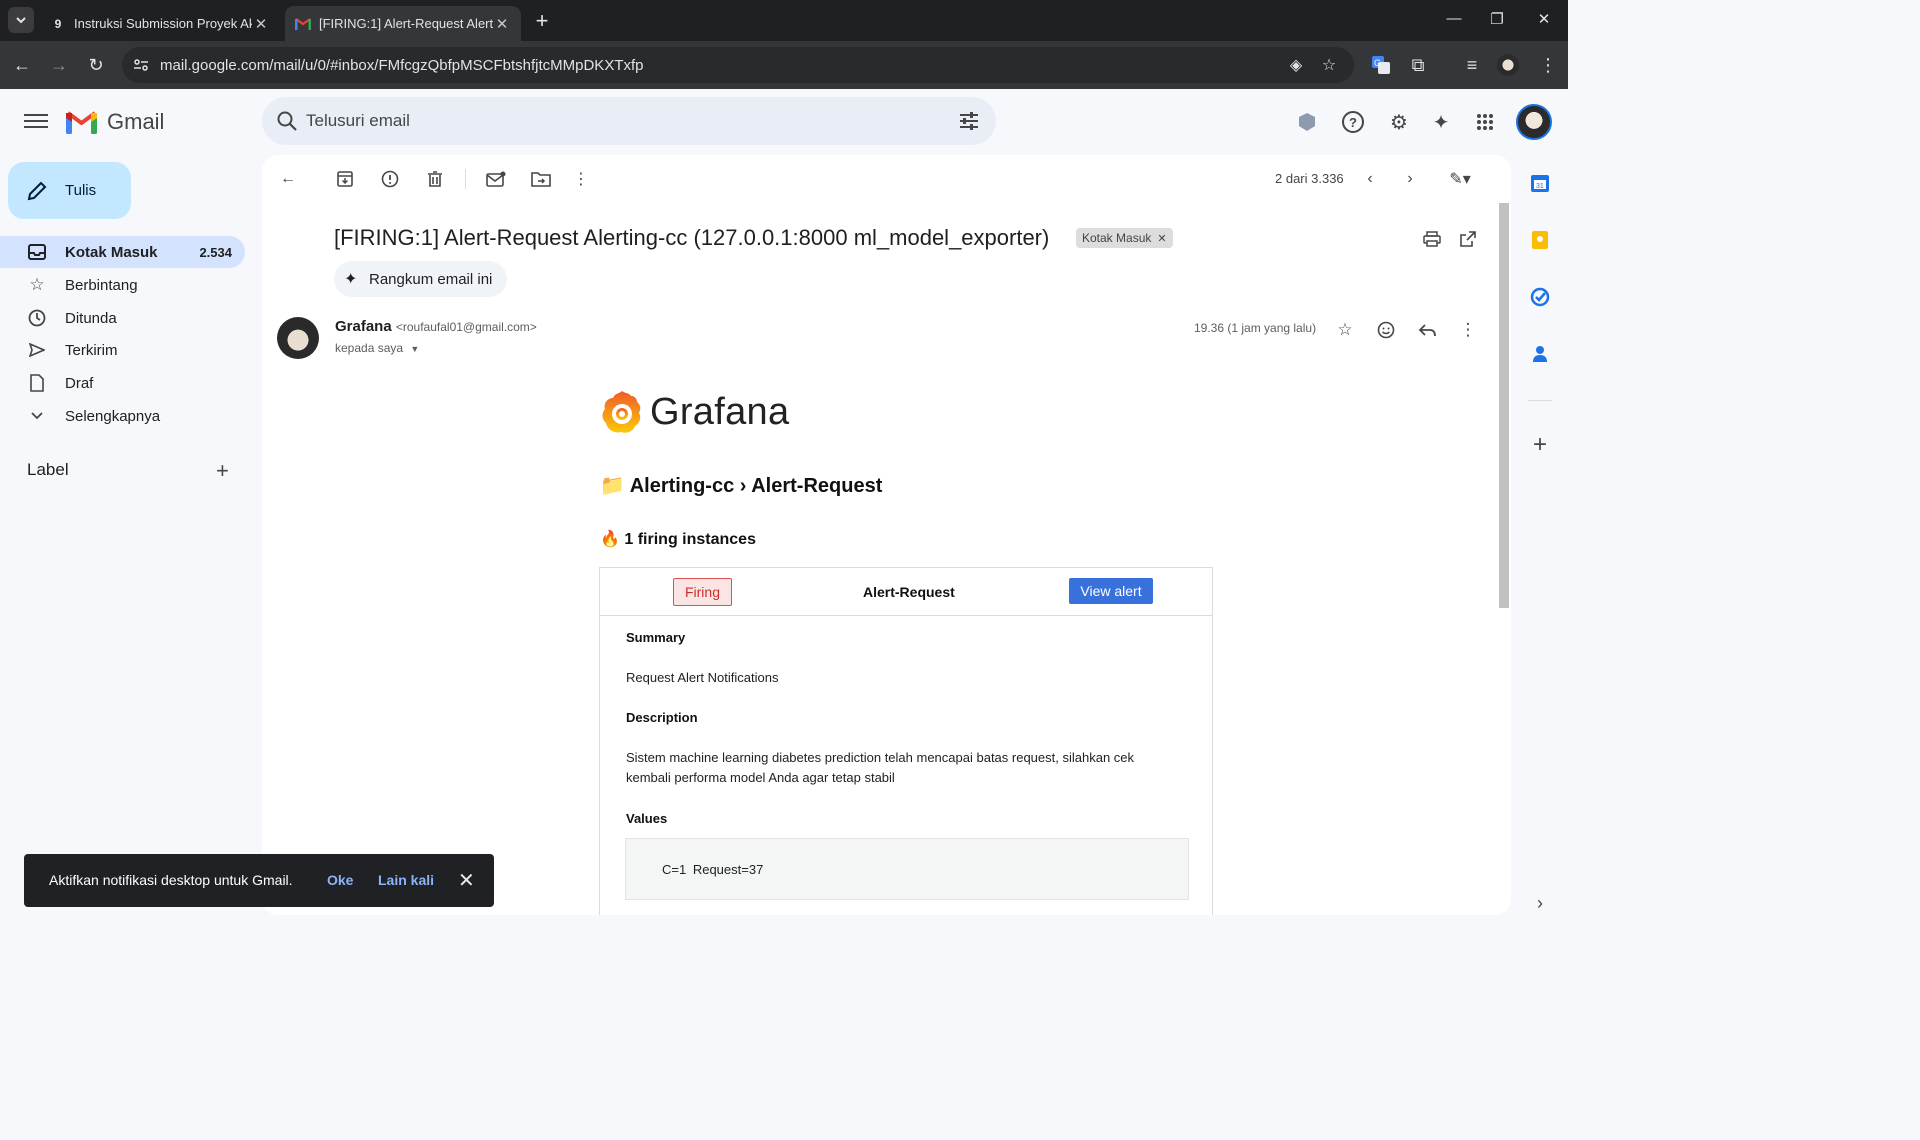 This screenshot has width=1920, height=1140. I want to click on tab-submission: 9 Instruksi Submission Proyek Akhir ✕, so click(160, 23).